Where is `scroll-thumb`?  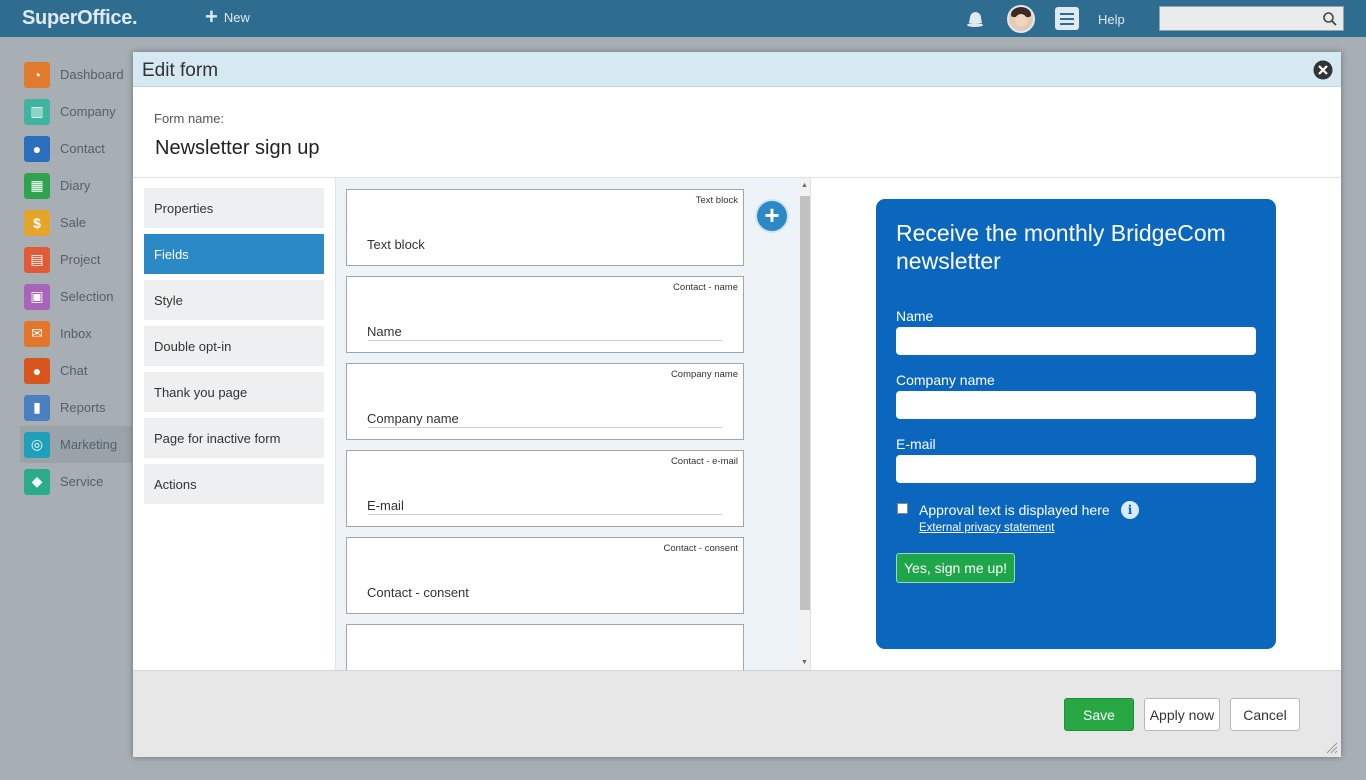 scroll-thumb is located at coordinates (805, 403).